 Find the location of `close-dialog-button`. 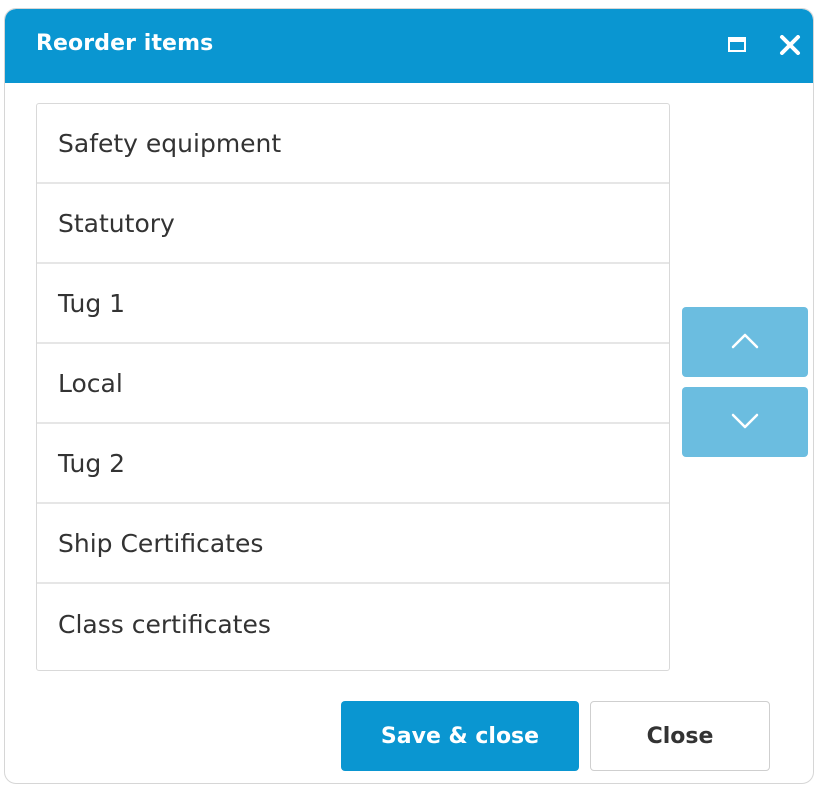

close-dialog-button is located at coordinates (791, 45).